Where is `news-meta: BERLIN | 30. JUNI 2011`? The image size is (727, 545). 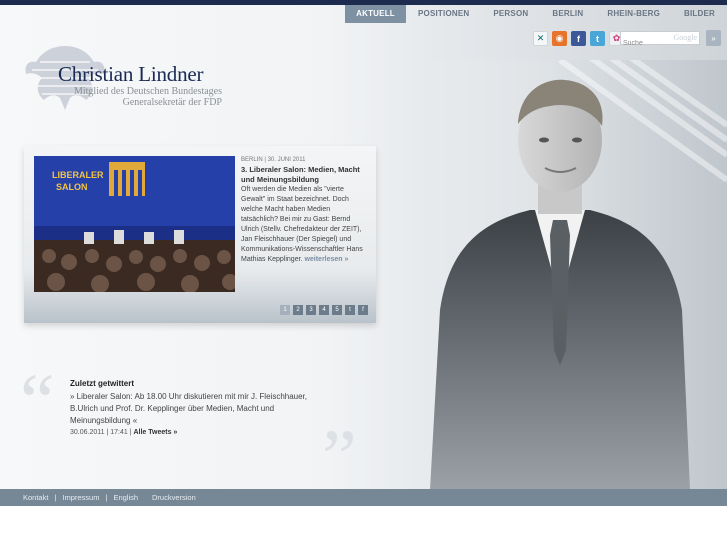
news-meta: BERLIN | 30. JUNI 2011 is located at coordinates (273, 160).